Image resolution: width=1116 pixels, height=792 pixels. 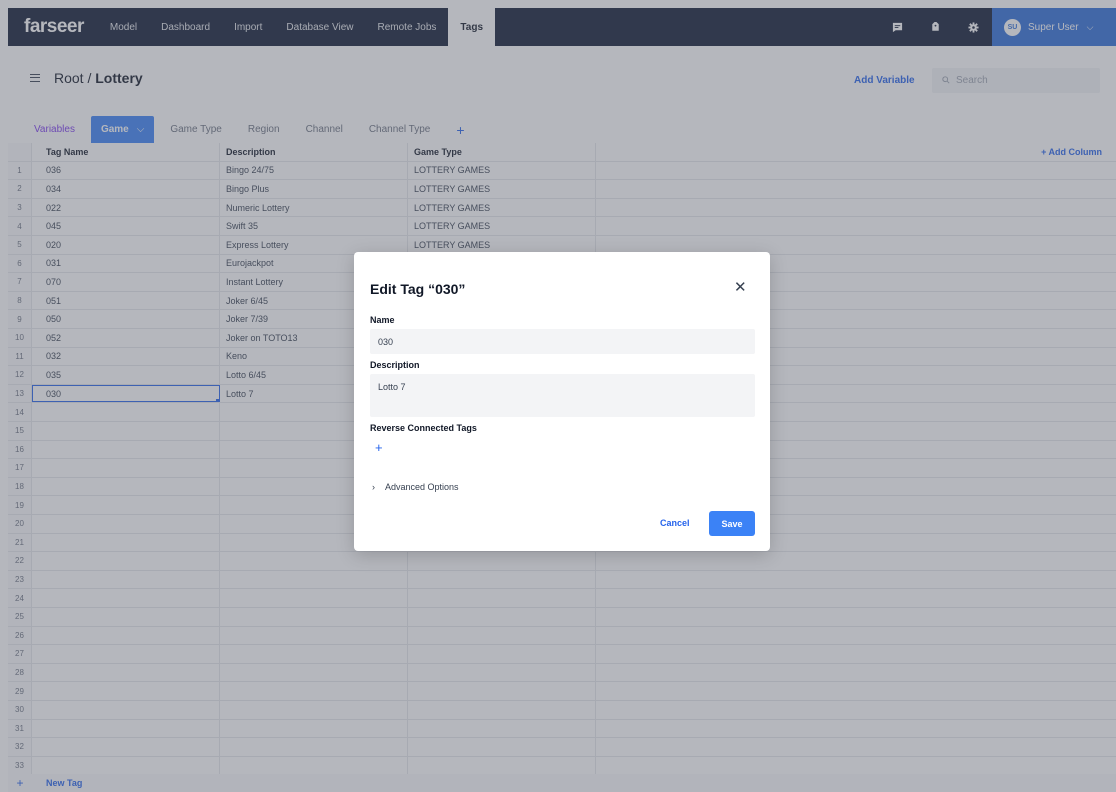 I want to click on advanced-options-toggle: › Advanced Options, so click(x=415, y=487).